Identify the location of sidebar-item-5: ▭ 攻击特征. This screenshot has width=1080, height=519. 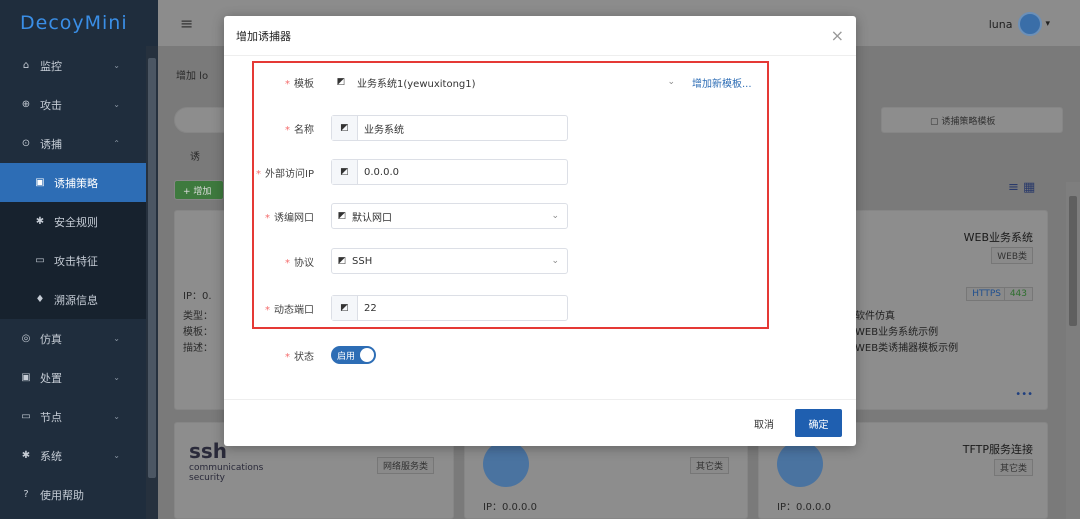
(79, 260).